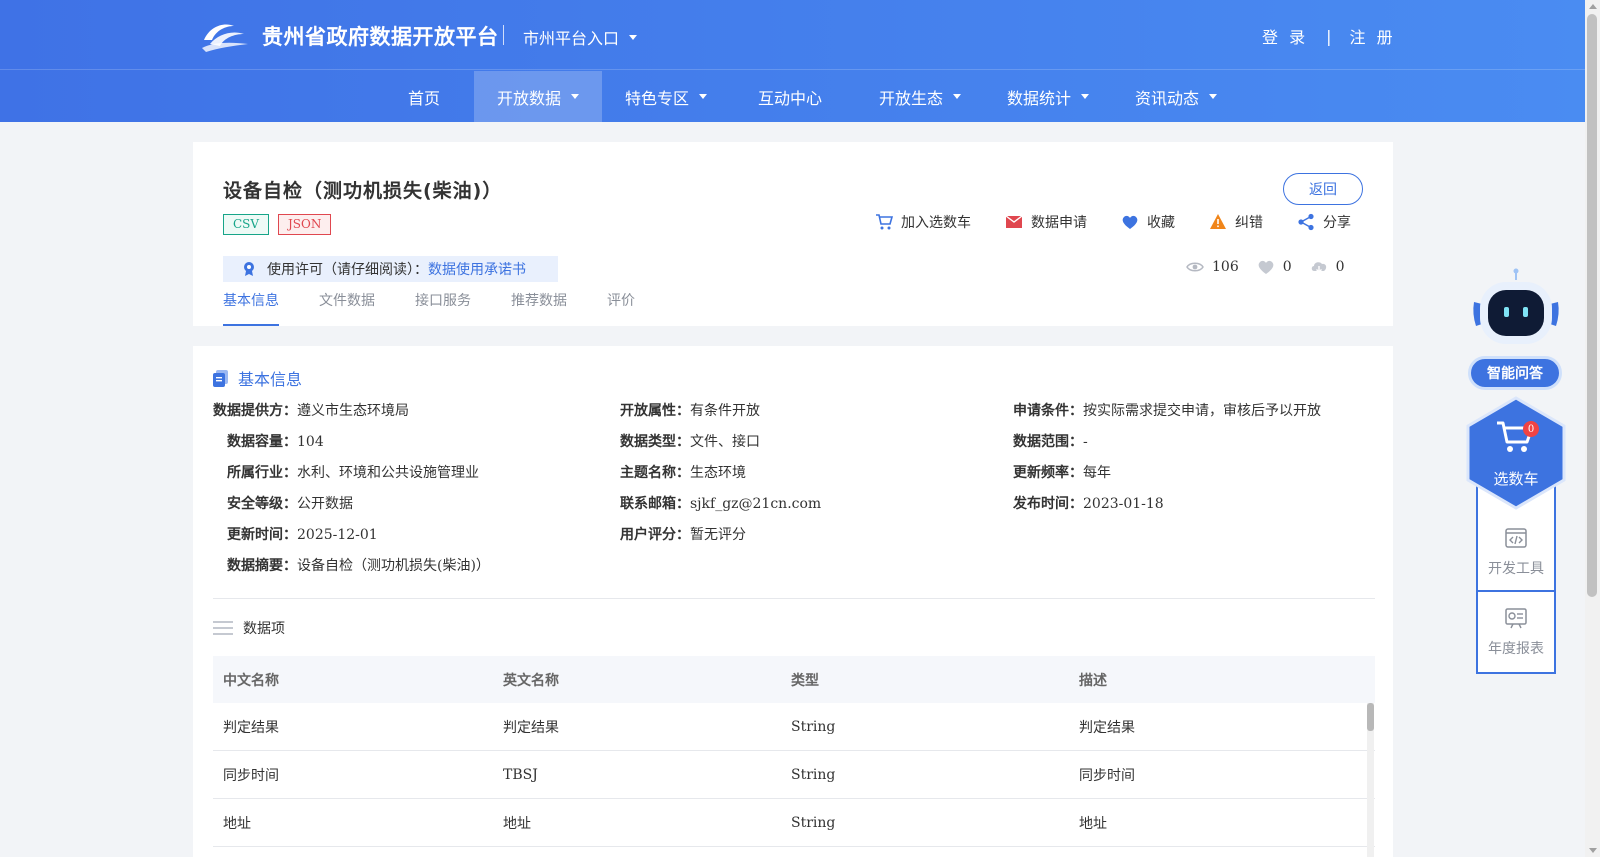 The width and height of the screenshot is (1600, 857). What do you see at coordinates (621, 308) in the screenshot?
I see `tab-reviews: 评价` at bounding box center [621, 308].